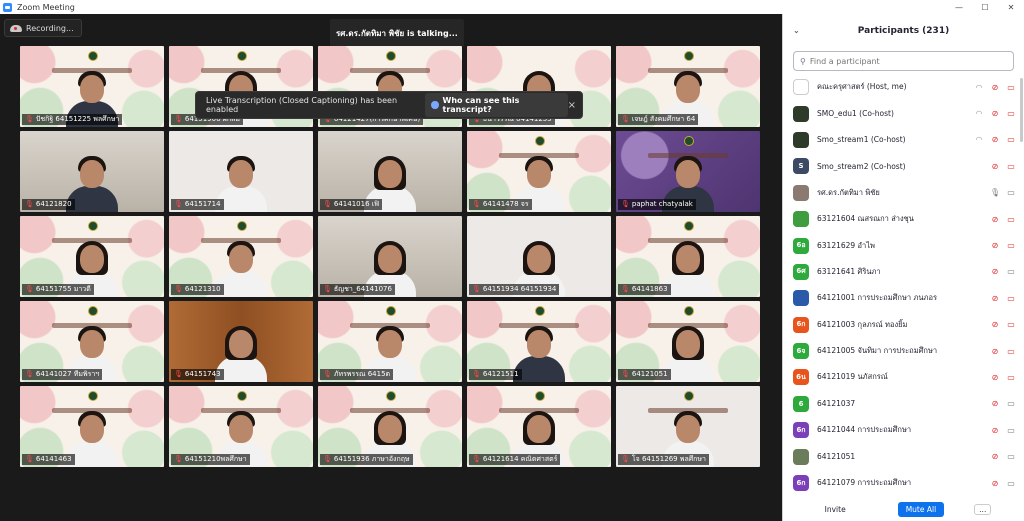  Describe the element at coordinates (241, 341) in the screenshot. I see `video-tile: 🎙 64151743` at that location.